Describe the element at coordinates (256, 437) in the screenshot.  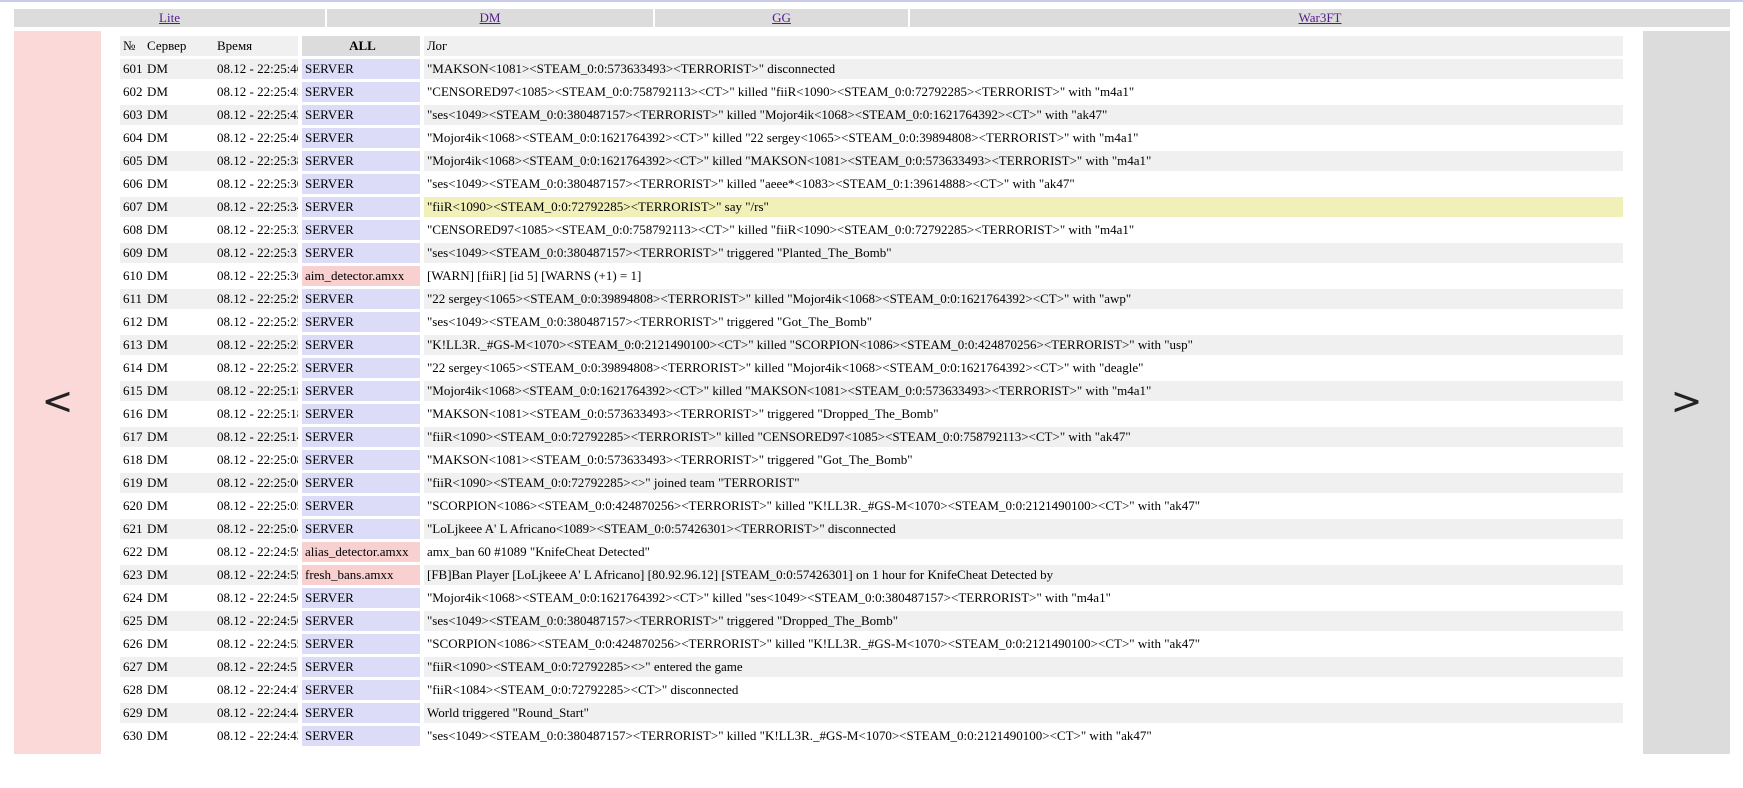
I see `row-time: 08.12 - 22:25:14` at that location.